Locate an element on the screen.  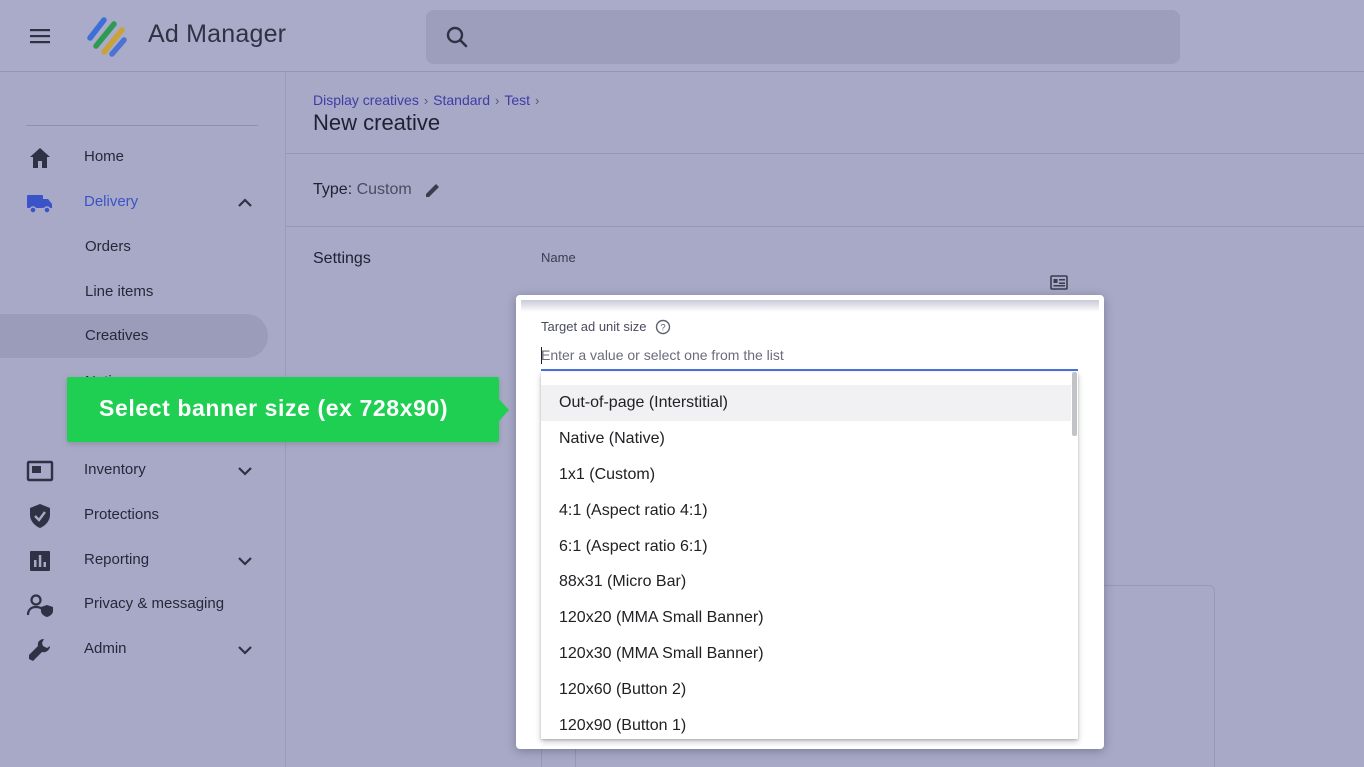
sidebar-item-admin: Admin is located at coordinates (143, 649).